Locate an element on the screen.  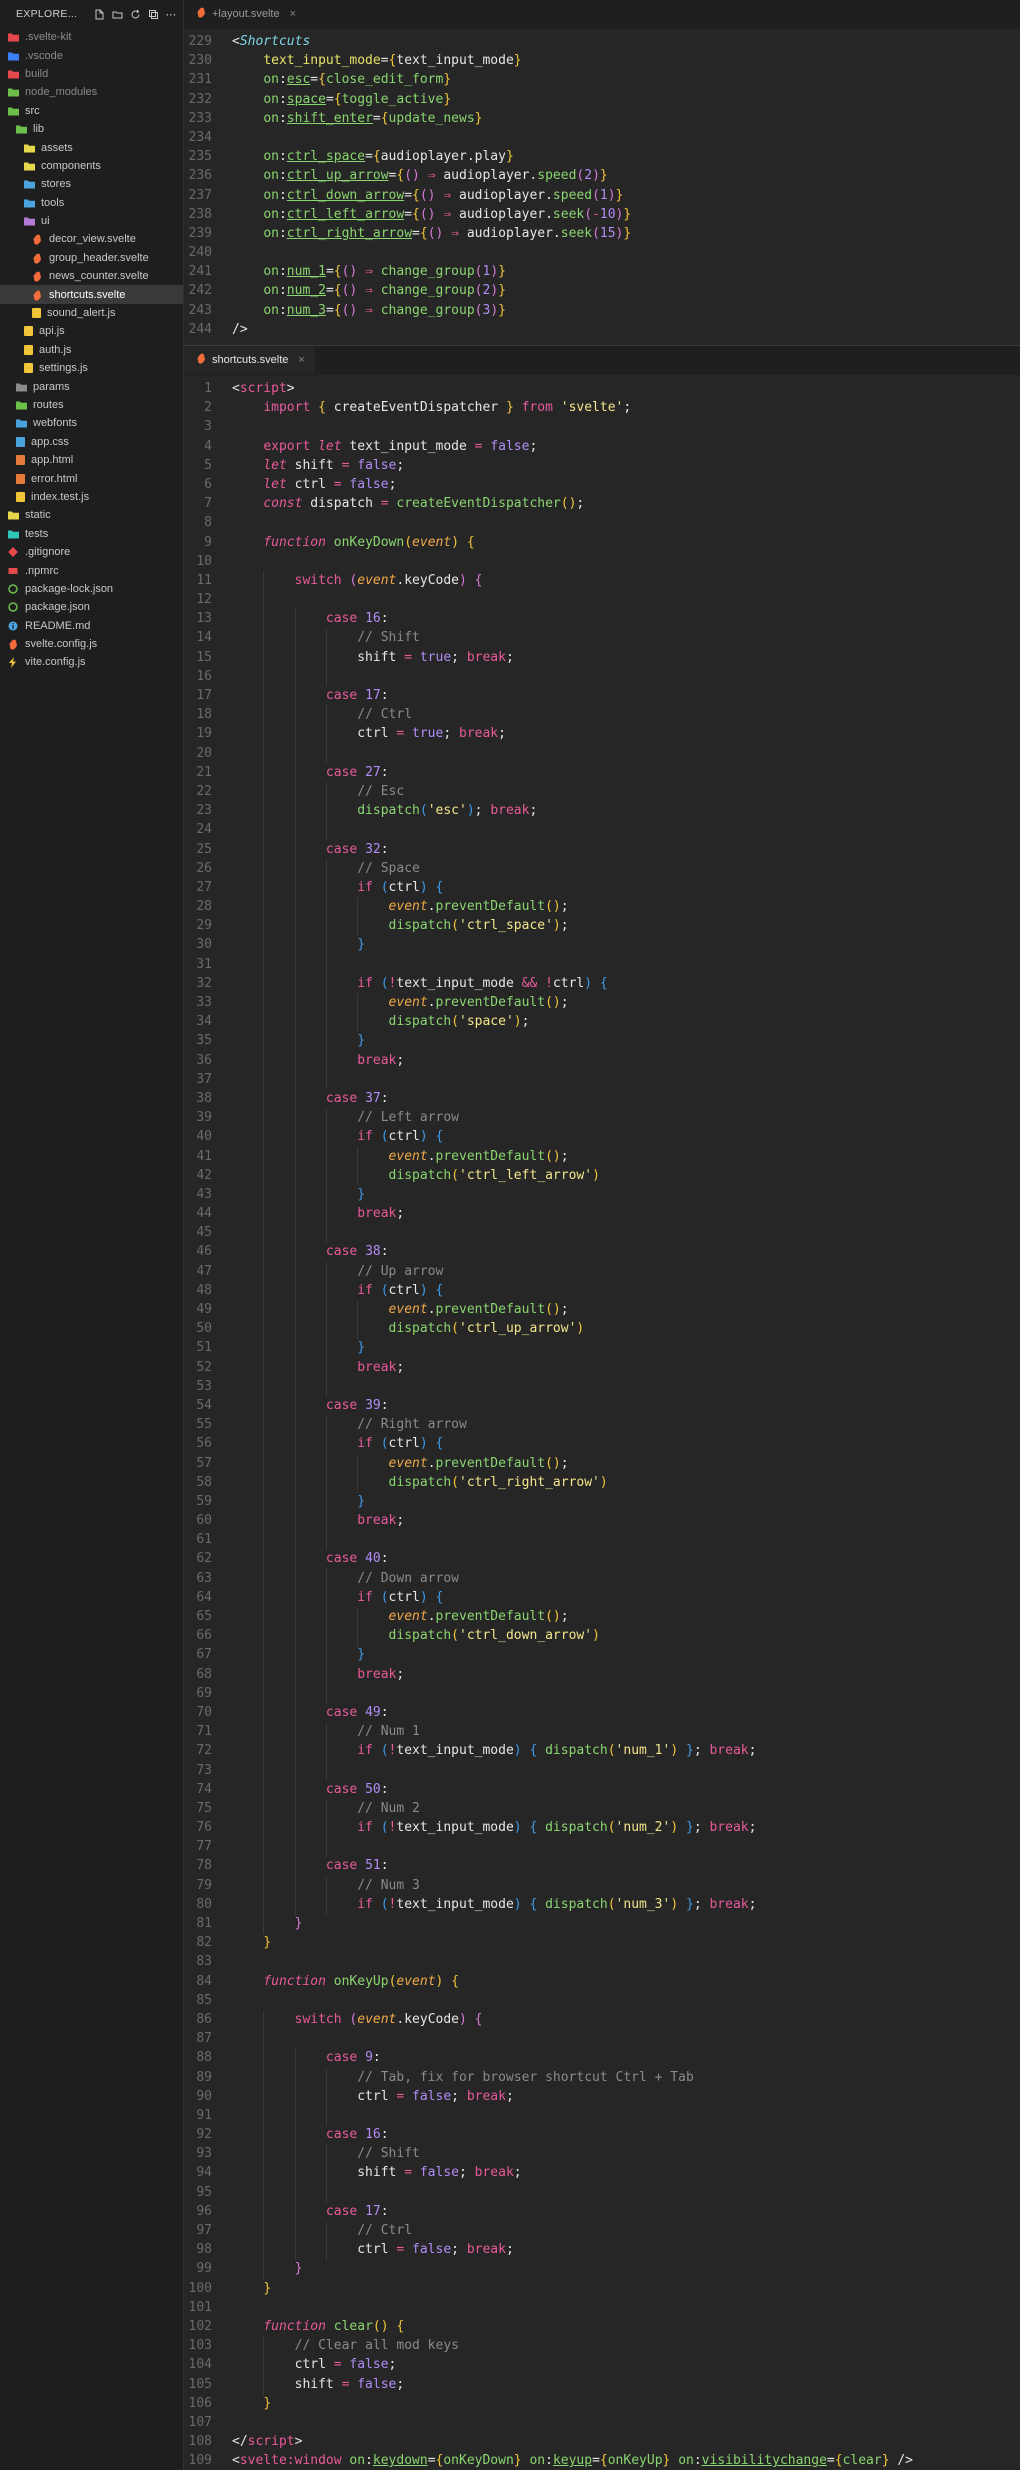
tree-item-label: index.test.js is located at coordinates (60, 496).